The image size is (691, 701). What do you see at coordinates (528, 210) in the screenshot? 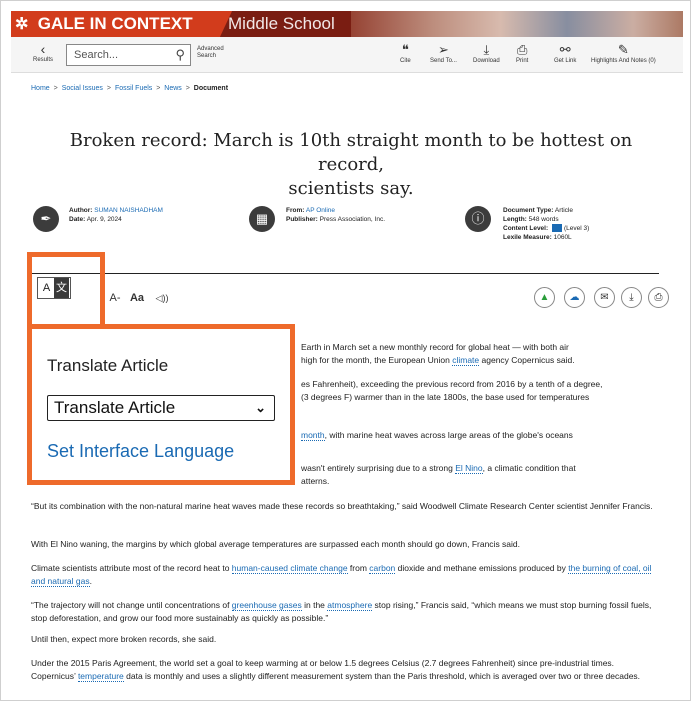
I see `doc-type-label: Document Type:` at bounding box center [528, 210].